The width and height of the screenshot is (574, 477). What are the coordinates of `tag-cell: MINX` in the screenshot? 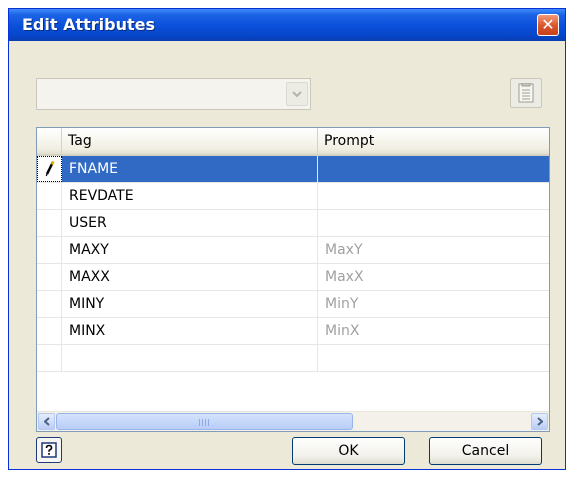 It's located at (190, 331).